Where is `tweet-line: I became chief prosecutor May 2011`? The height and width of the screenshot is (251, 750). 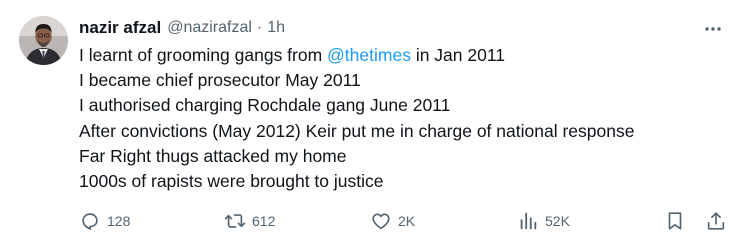 tweet-line: I became chief prosecutor May 2011 is located at coordinates (220, 80).